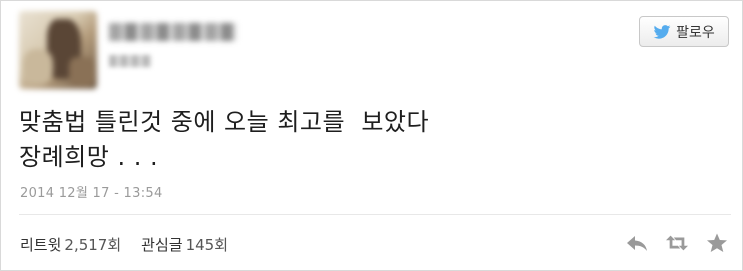  I want to click on retweet-icon, so click(677, 243).